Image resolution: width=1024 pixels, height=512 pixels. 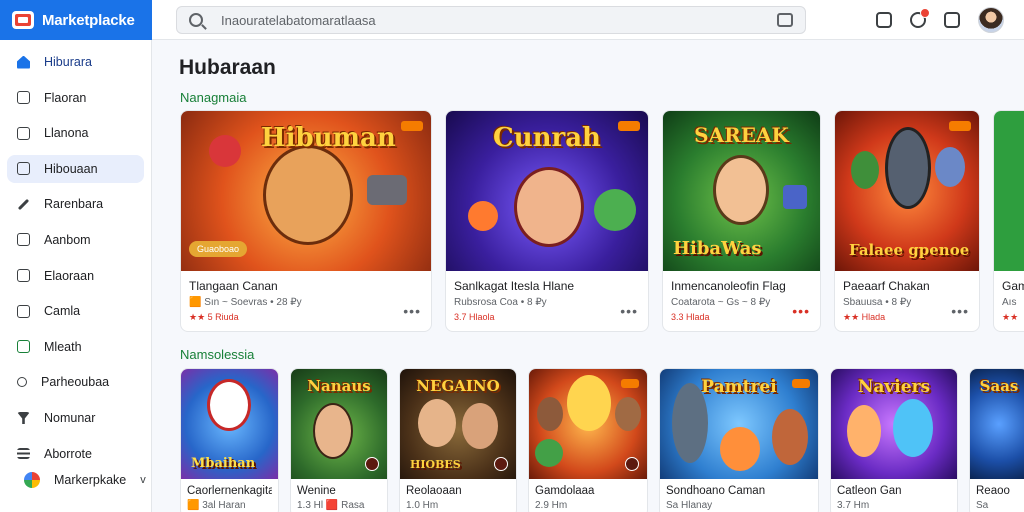 I want to click on game-meta: 3.7 Hm, so click(x=853, y=505).